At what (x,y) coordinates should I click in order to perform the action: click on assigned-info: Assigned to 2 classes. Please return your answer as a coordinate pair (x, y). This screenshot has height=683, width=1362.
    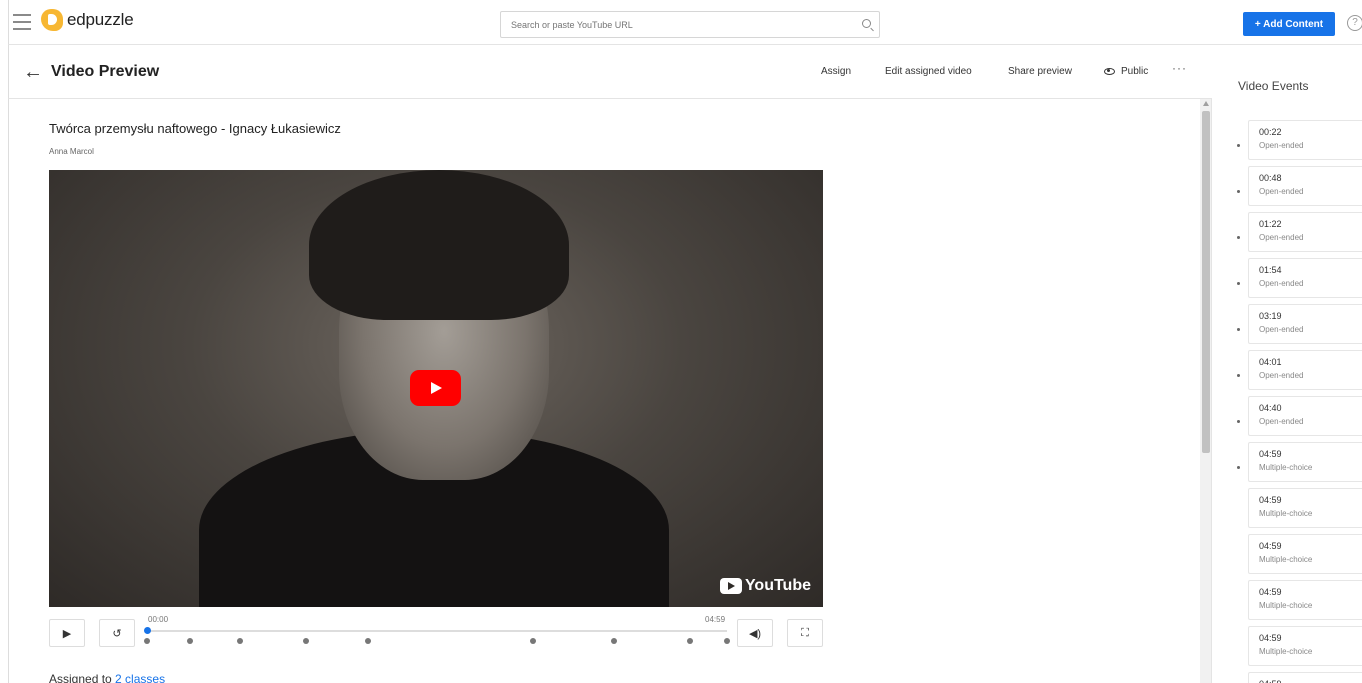
    Looking at the image, I should click on (107, 677).